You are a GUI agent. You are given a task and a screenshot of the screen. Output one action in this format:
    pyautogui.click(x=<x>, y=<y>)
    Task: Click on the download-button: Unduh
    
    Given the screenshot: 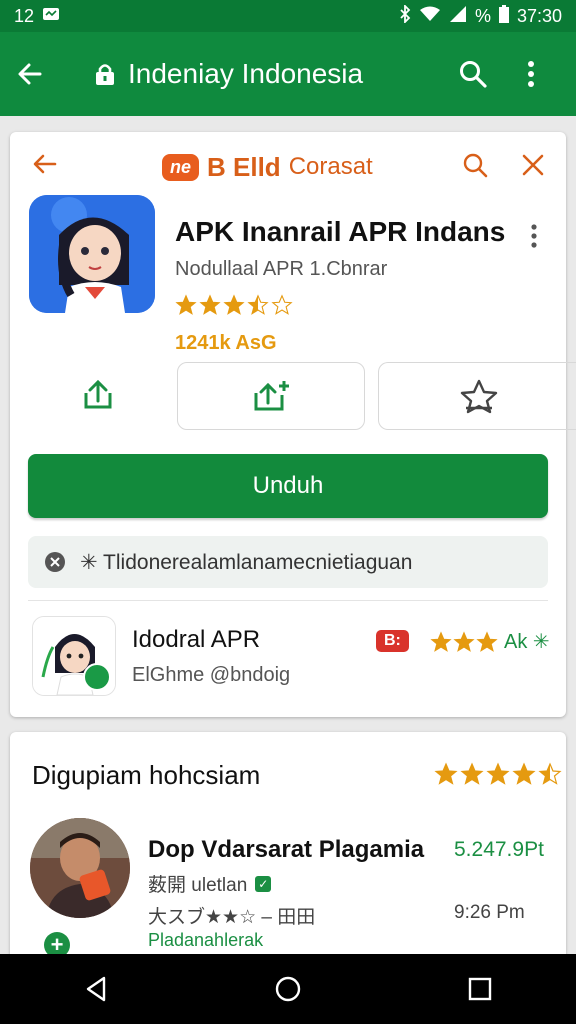 What is the action you would take?
    pyautogui.click(x=288, y=486)
    